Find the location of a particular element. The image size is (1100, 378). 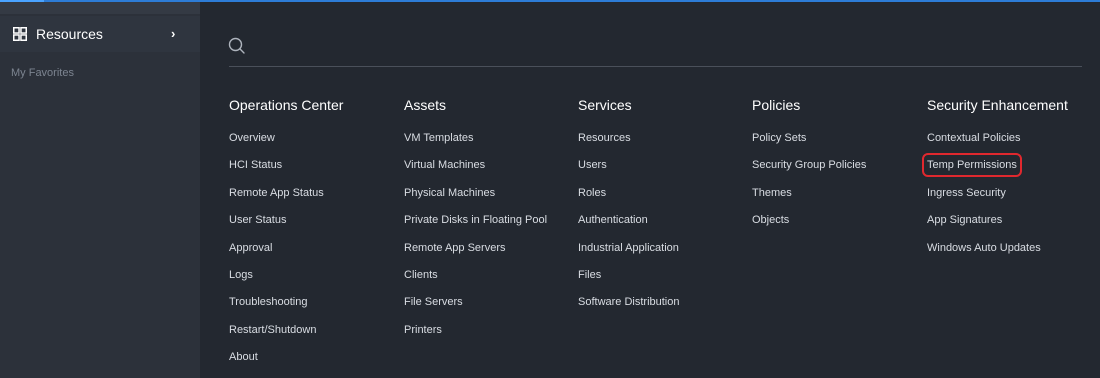

menu-item-remote-app-status: Remote App Status is located at coordinates (286, 193).